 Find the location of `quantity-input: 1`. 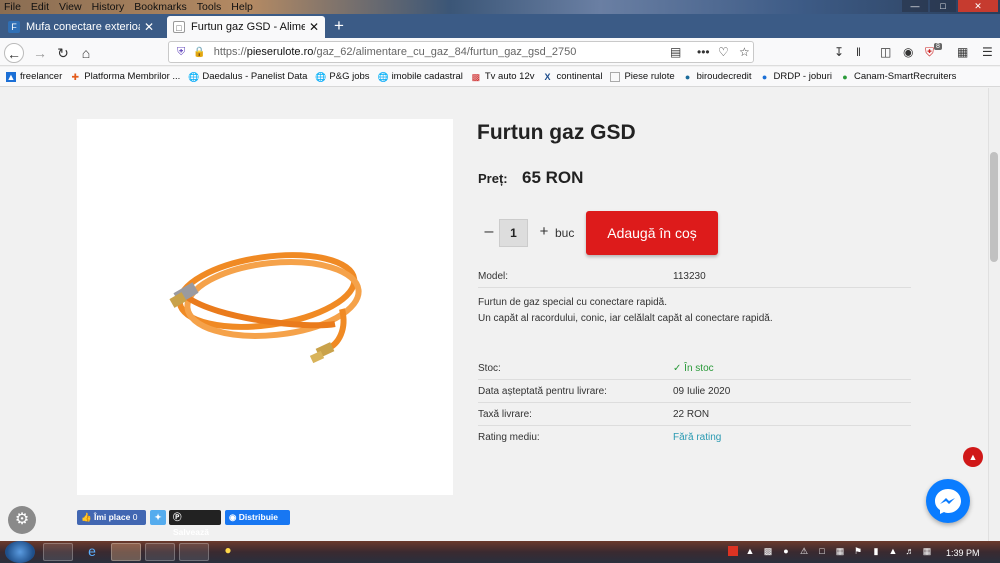

quantity-input: 1 is located at coordinates (513, 233).